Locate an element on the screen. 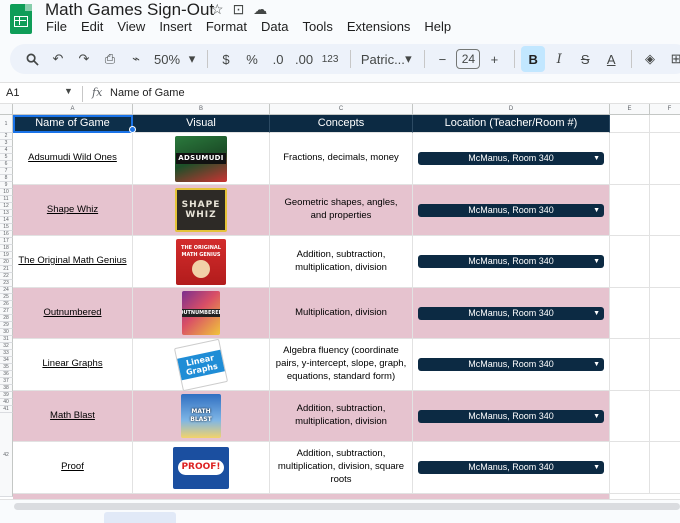 The height and width of the screenshot is (523, 680). decrease-font-size-icon: − is located at coordinates (442, 59).